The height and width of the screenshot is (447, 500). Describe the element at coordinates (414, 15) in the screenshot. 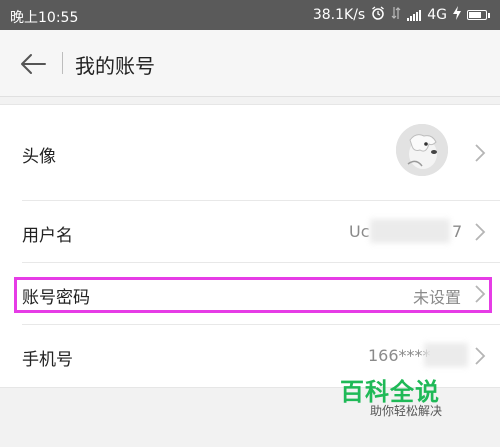

I see `signal-icon` at that location.